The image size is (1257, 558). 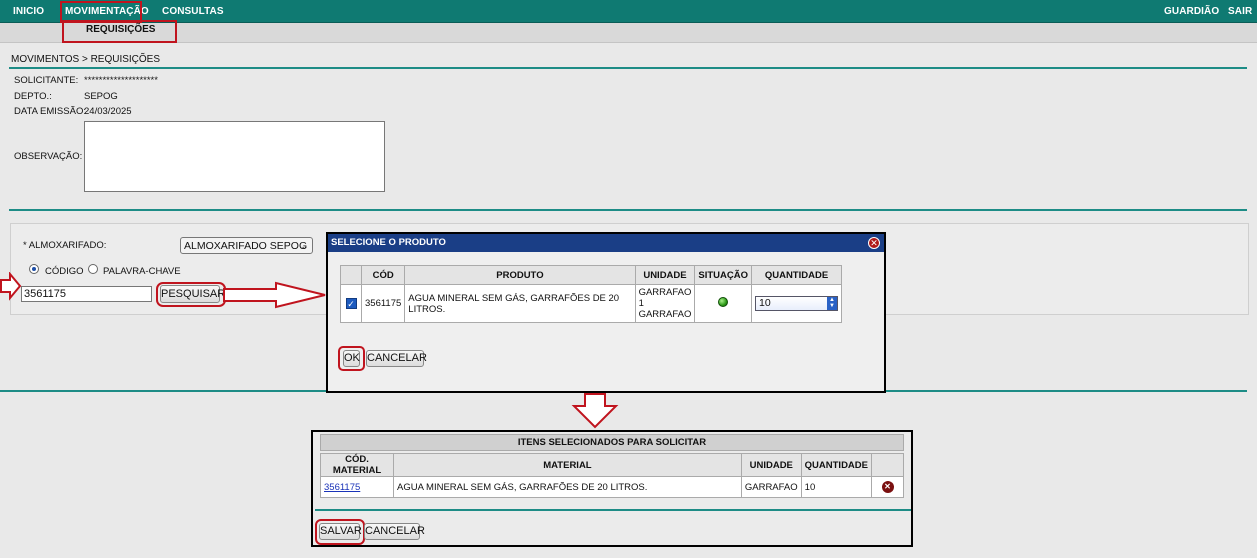 I want to click on selected-items-caption: ITENS SELECIONADOS PARA SOLICITAR, so click(x=612, y=442).